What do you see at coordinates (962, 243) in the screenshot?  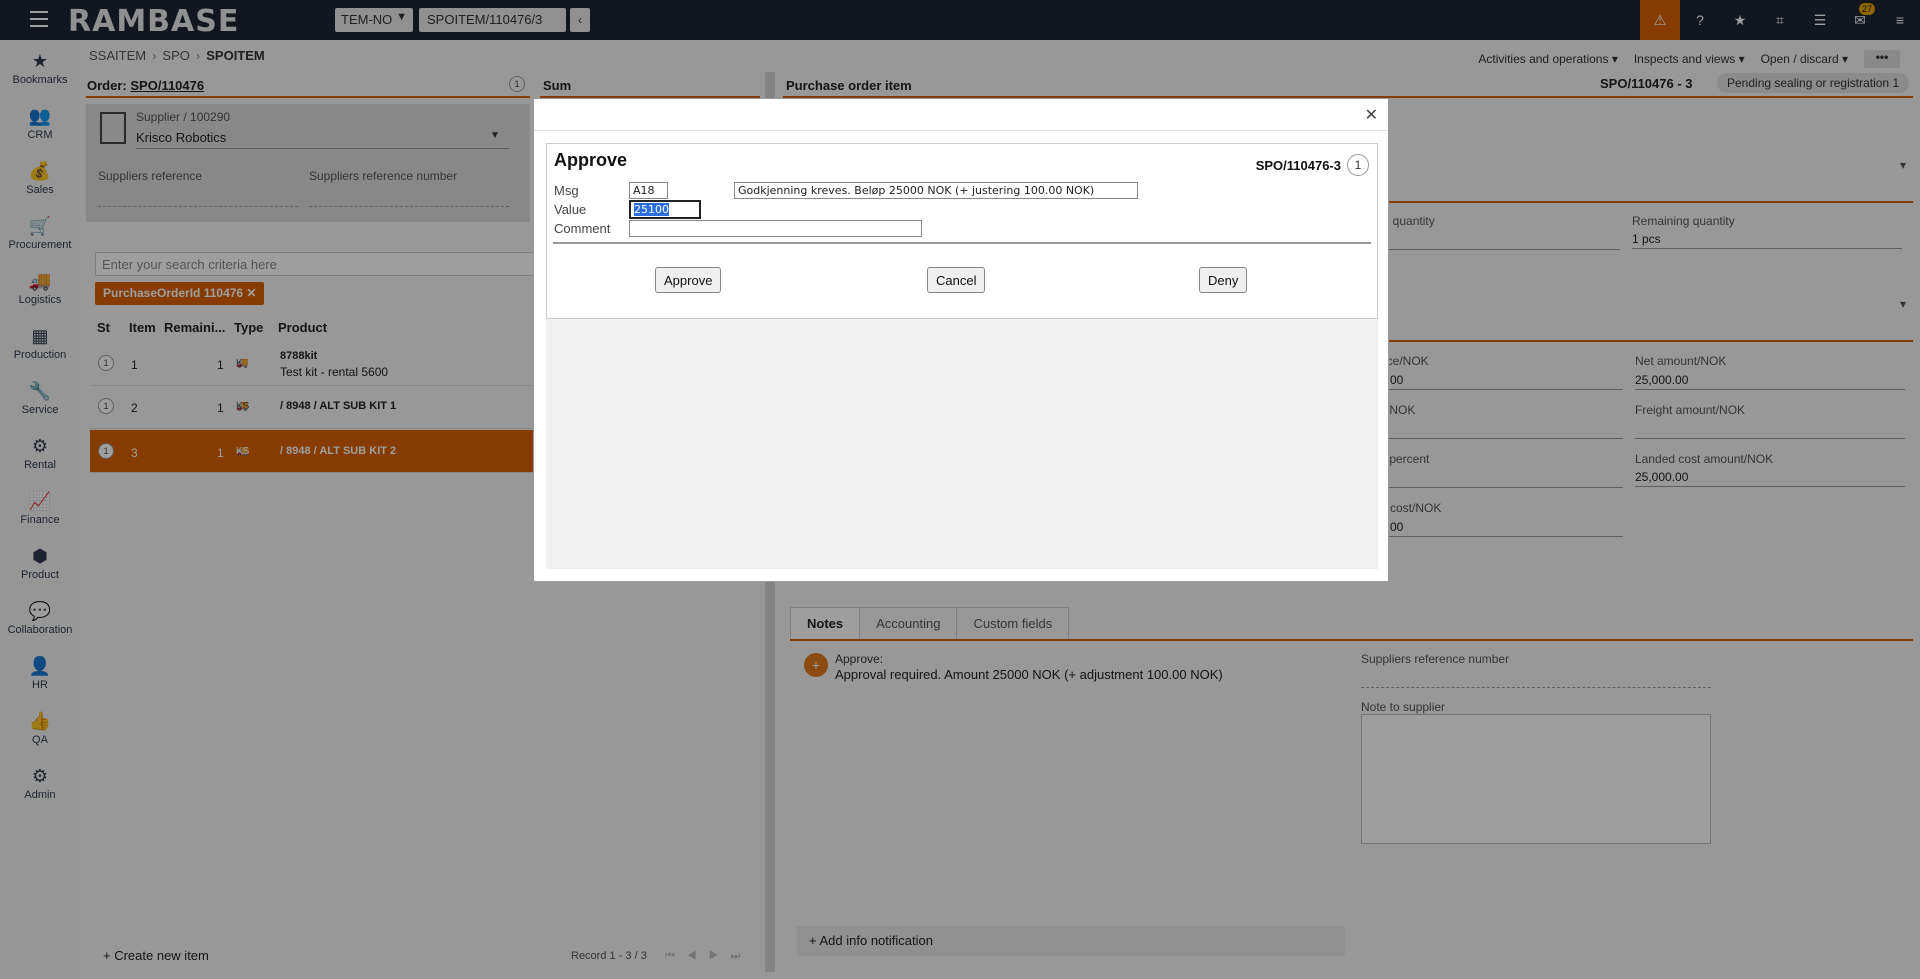 I see `form-divider` at bounding box center [962, 243].